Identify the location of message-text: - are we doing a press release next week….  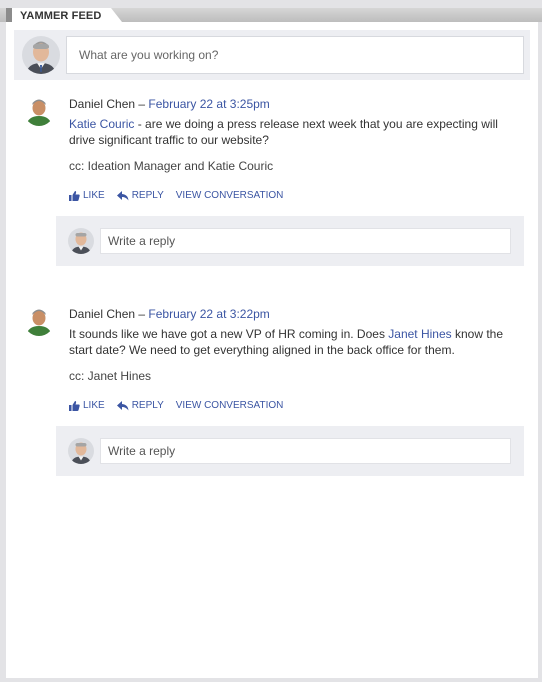
(283, 132).